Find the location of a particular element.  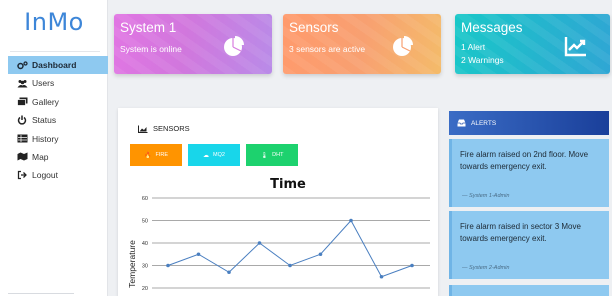

sidebar-item-label: Logout is located at coordinates (45, 175).